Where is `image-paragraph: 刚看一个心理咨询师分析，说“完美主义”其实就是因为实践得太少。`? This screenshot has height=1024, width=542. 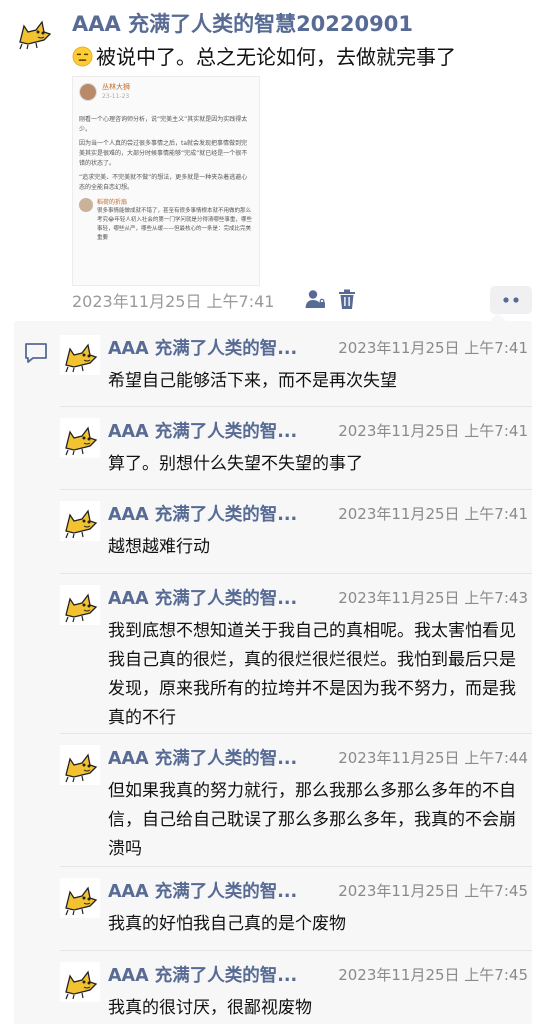 image-paragraph: 刚看一个心理咨询师分析，说“完美主义”其实就是因为实践得太少。 is located at coordinates (163, 124).